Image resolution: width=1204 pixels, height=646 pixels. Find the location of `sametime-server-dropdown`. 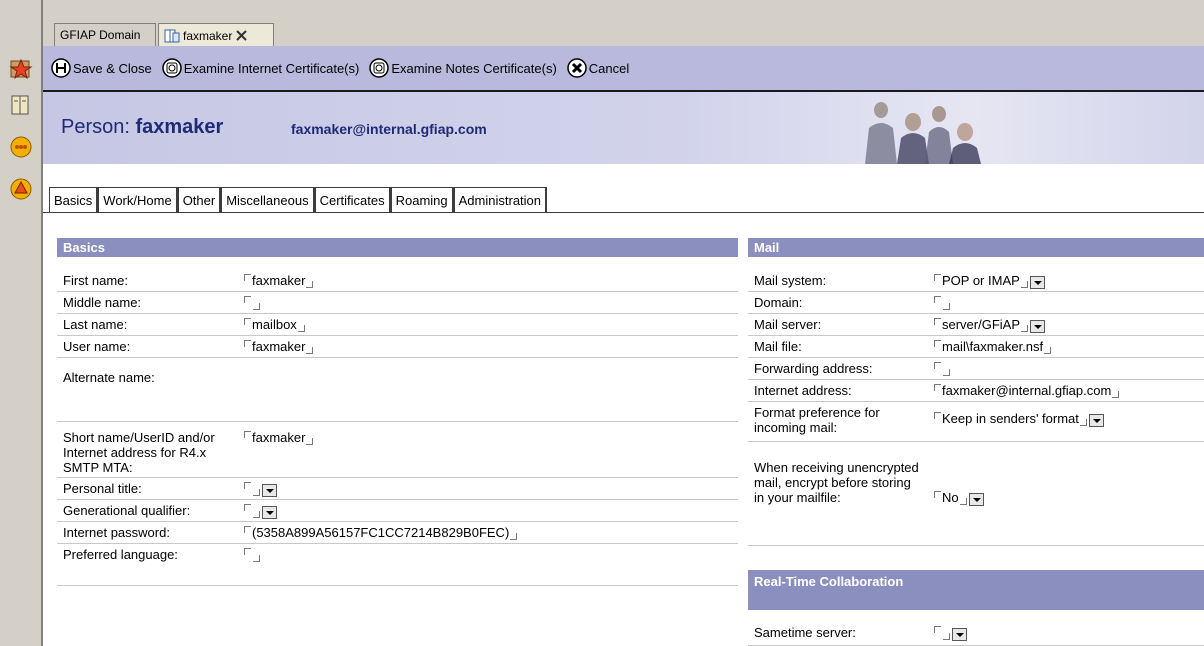

sametime-server-dropdown is located at coordinates (950, 632).